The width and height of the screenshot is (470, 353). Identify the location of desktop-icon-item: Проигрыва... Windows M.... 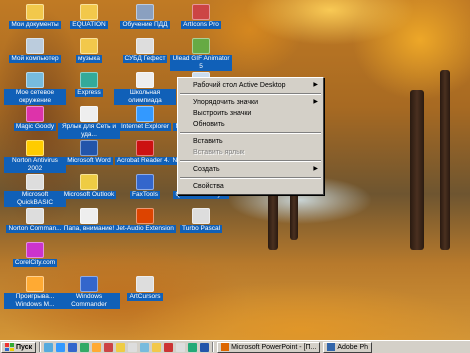
(35, 295).